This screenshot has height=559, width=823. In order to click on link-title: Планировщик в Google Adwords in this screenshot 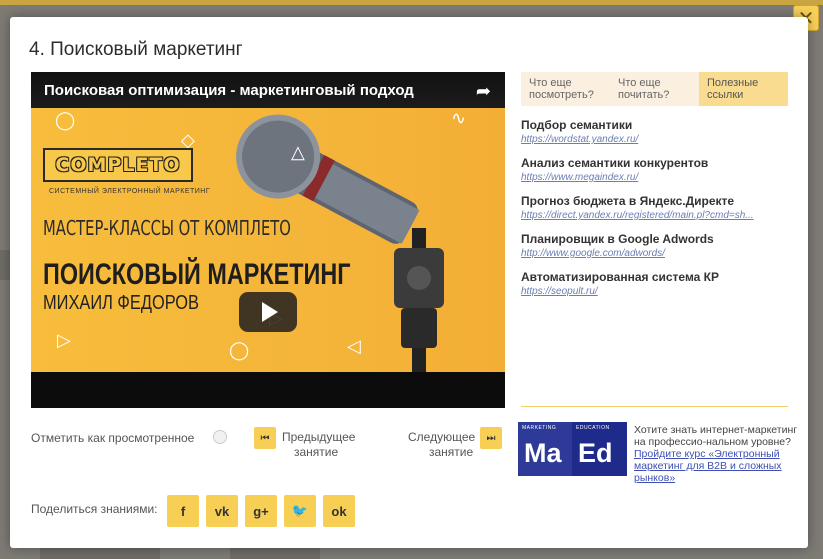, I will do `click(617, 239)`.